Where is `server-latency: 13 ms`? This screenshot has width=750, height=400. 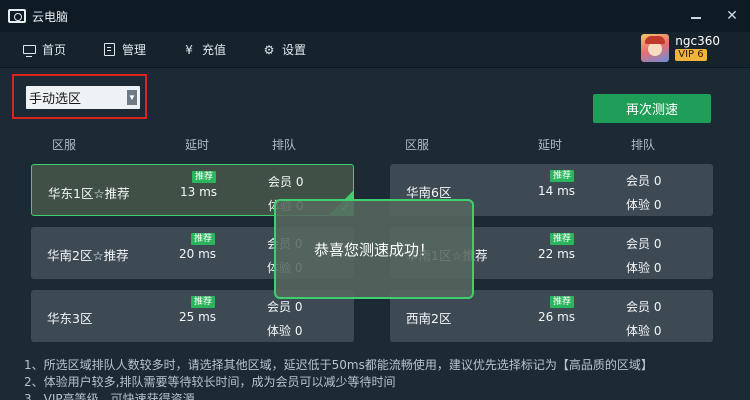
server-latency: 13 ms is located at coordinates (199, 192).